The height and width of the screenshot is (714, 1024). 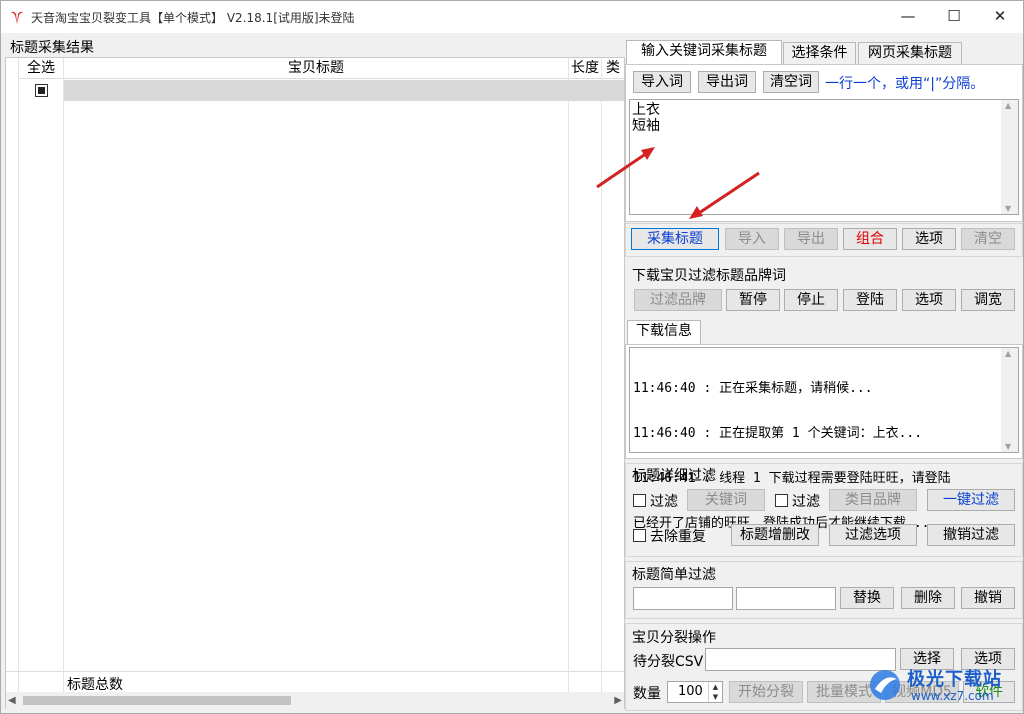 What do you see at coordinates (675, 239) in the screenshot?
I see `collect-titles-button: 采集标题` at bounding box center [675, 239].